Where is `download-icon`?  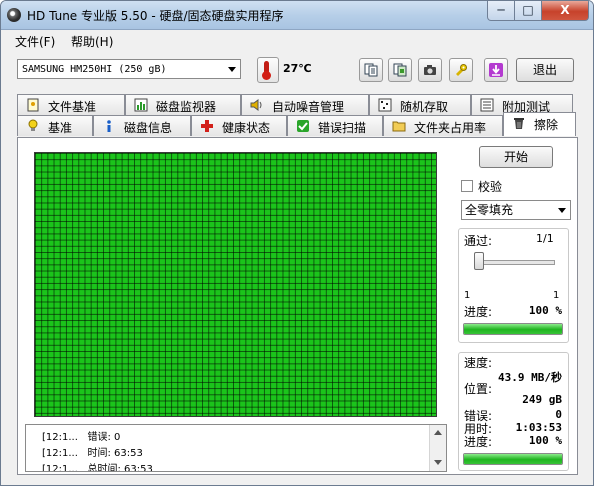 download-icon is located at coordinates (496, 70).